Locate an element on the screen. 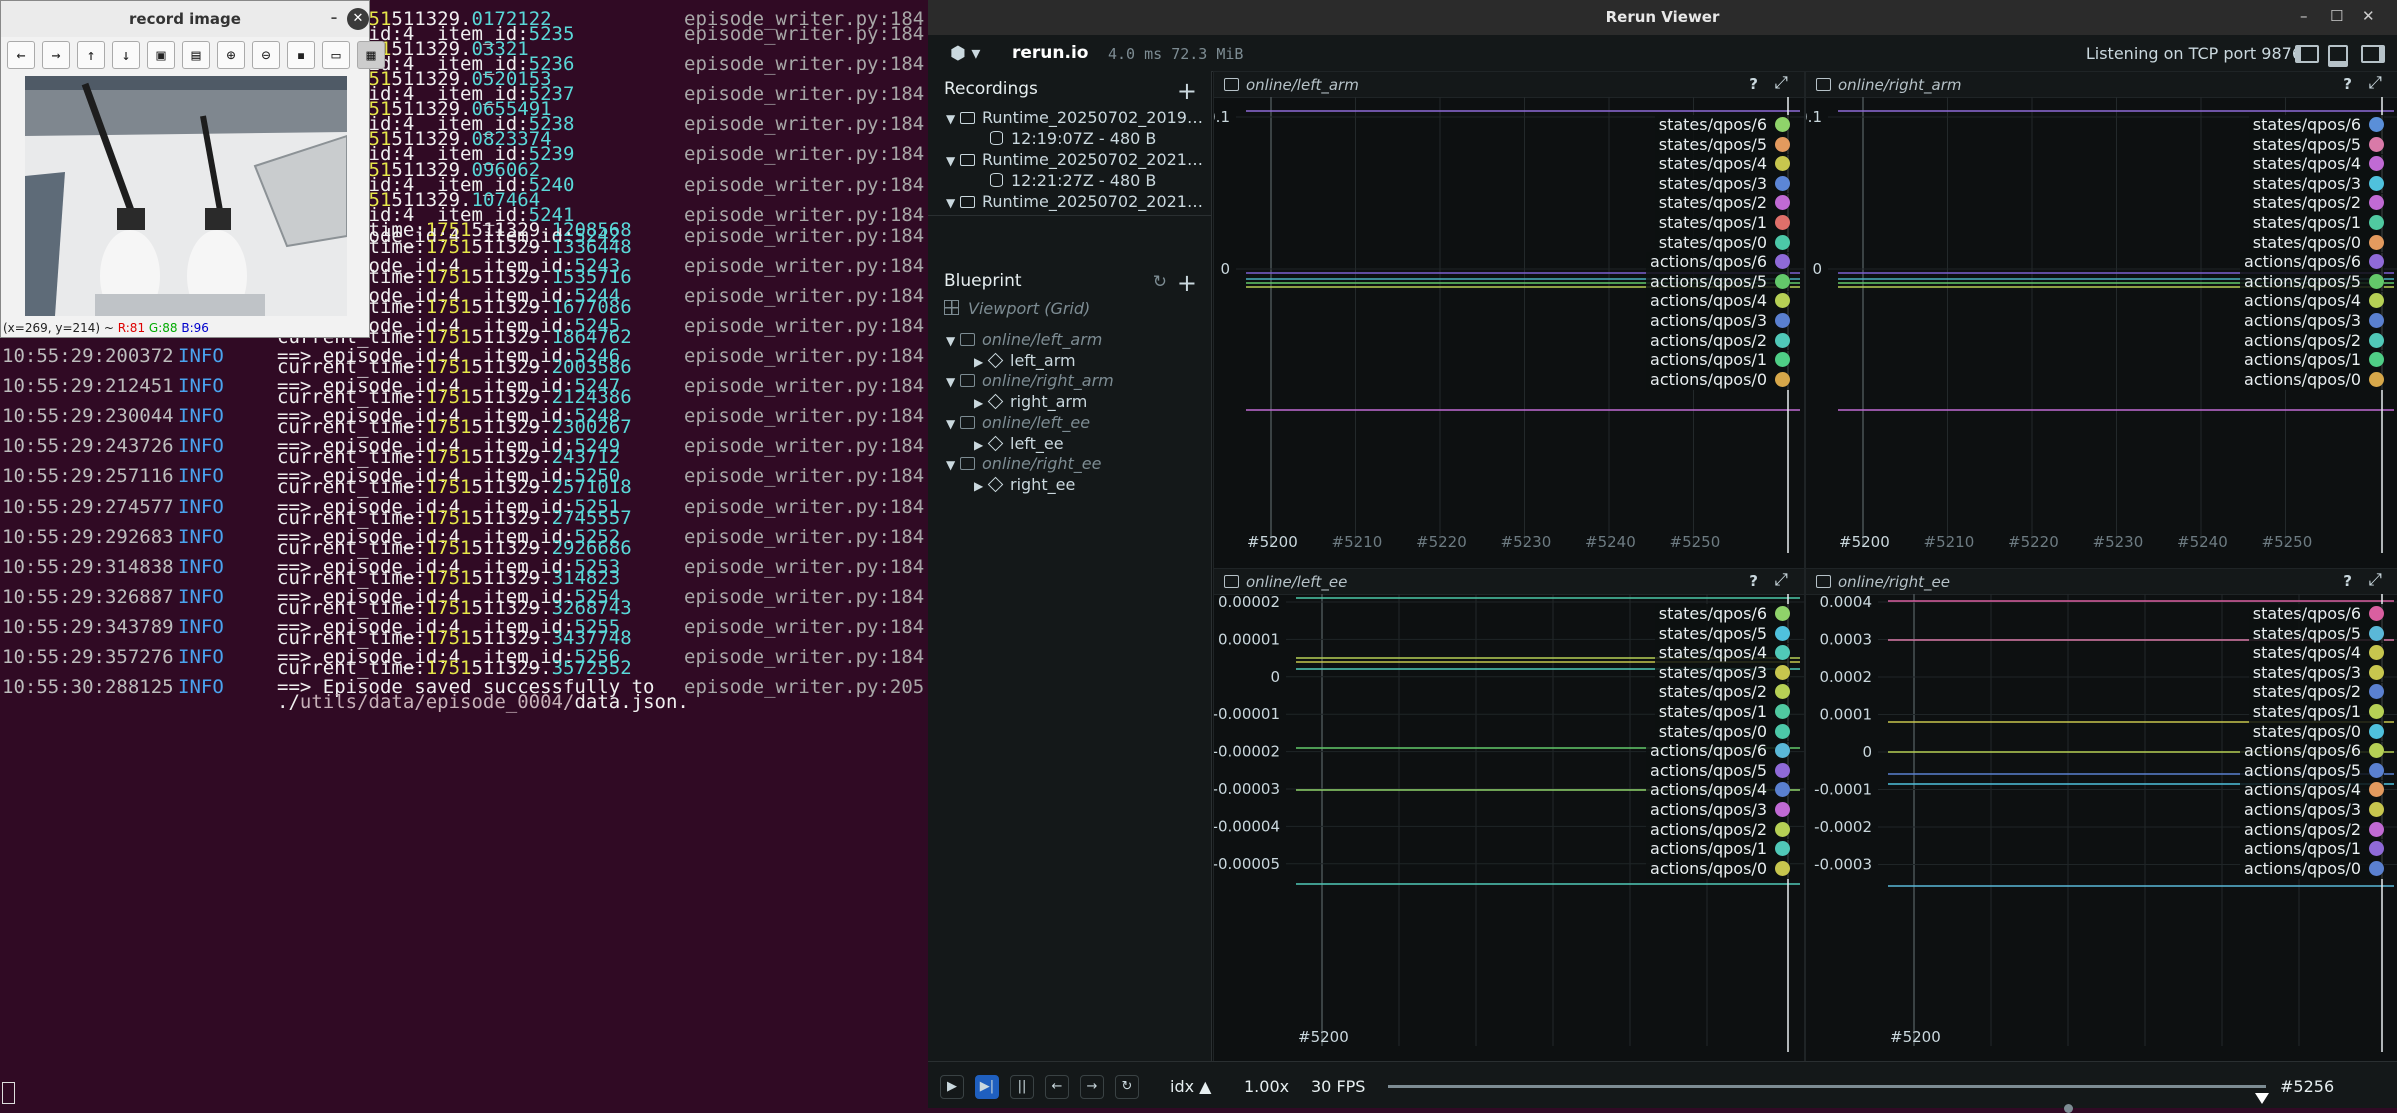 Image resolution: width=2397 pixels, height=1113 pixels. record-image-titlebar: record image – ✕ is located at coordinates (185, 19).